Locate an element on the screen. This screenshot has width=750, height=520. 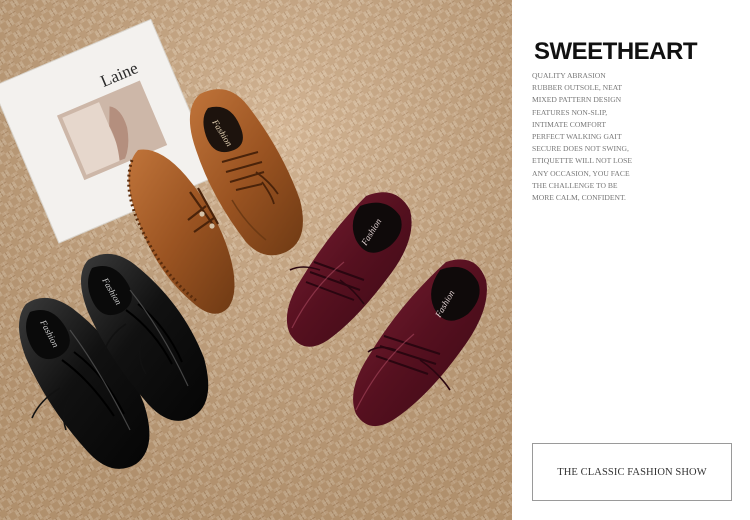
brand-title: SWEETHEART is located at coordinates (616, 51).